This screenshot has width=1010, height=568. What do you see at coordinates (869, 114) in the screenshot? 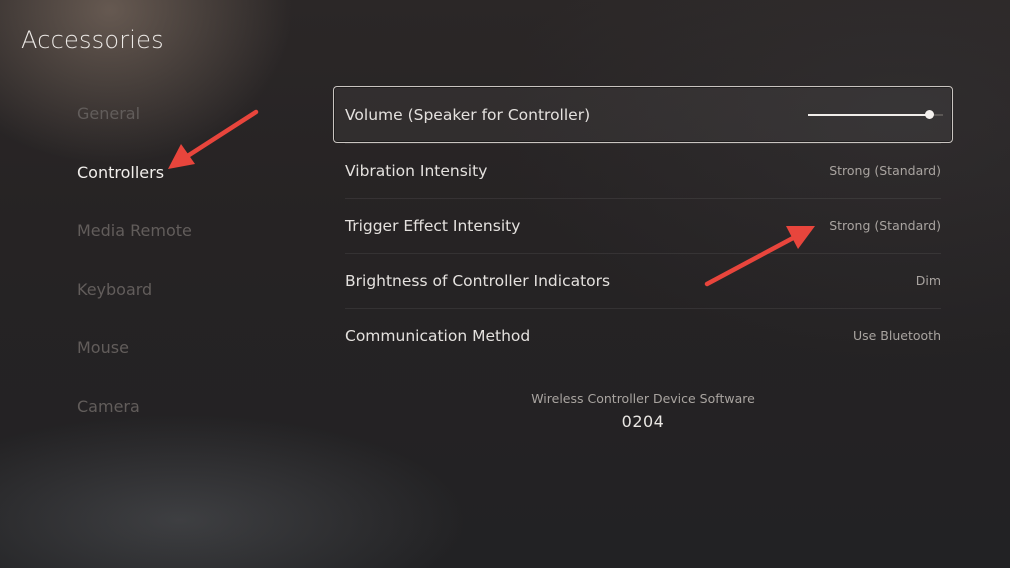
I see `volume-slider-fill` at bounding box center [869, 114].